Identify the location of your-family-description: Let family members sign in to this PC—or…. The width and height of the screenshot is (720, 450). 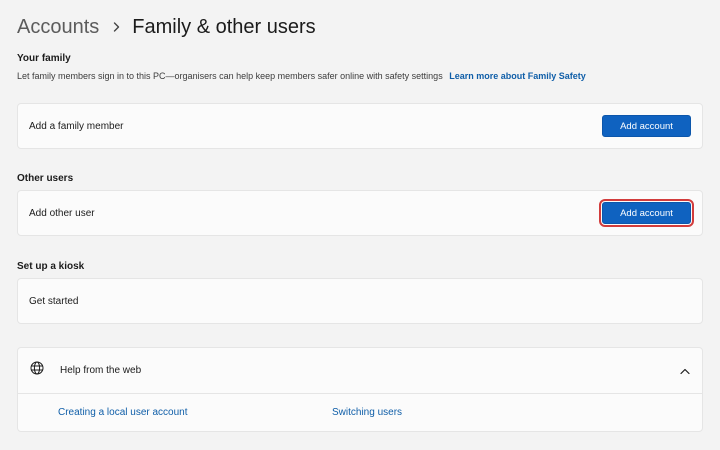
(301, 76).